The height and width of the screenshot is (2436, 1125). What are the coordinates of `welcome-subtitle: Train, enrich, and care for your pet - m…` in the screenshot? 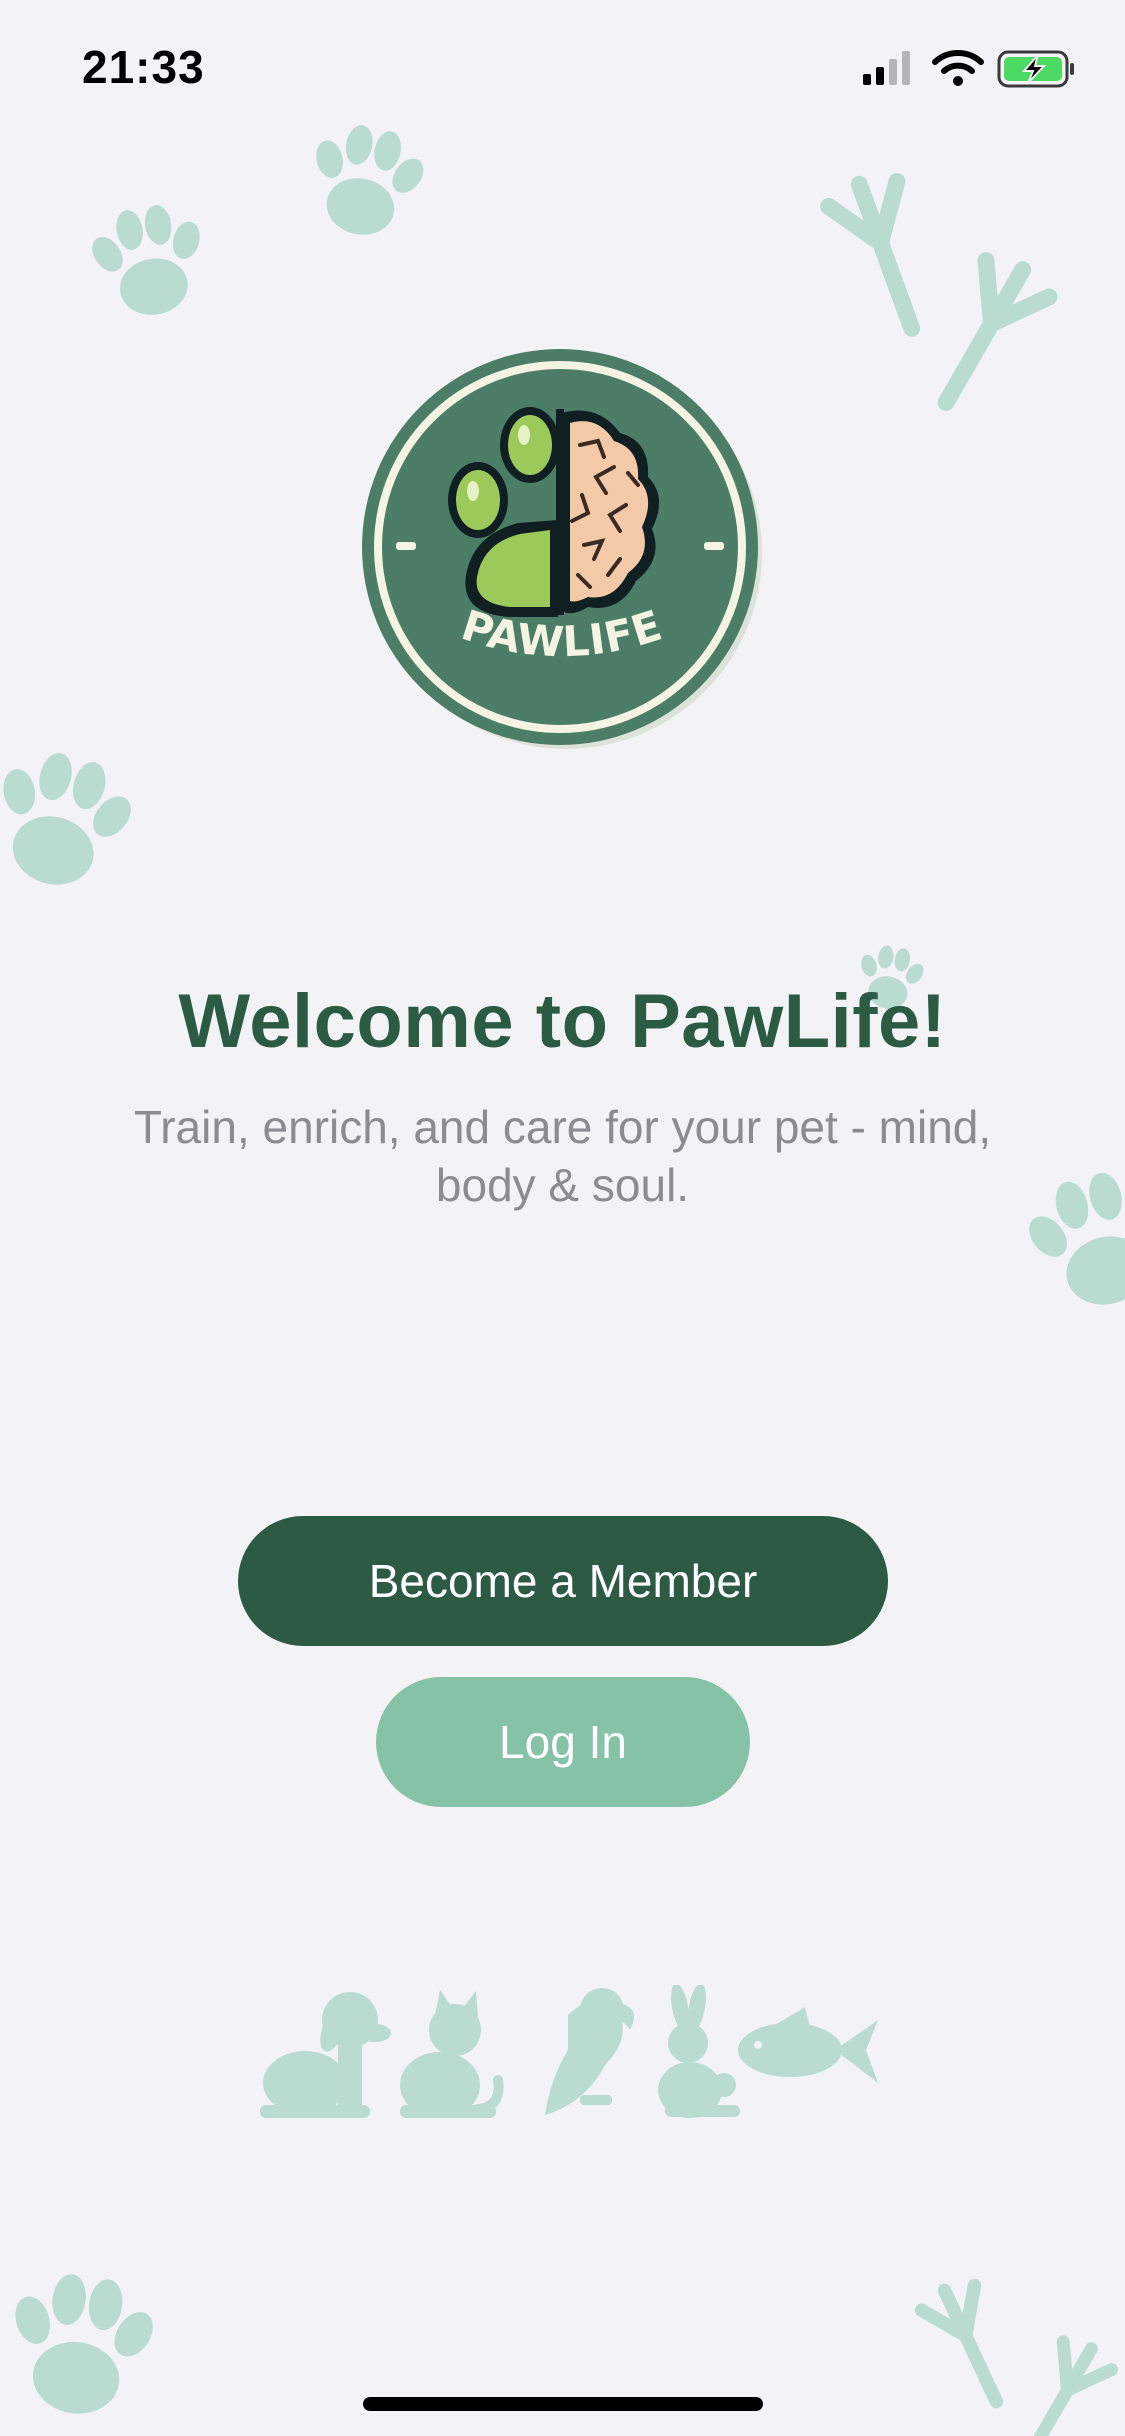 It's located at (562, 1156).